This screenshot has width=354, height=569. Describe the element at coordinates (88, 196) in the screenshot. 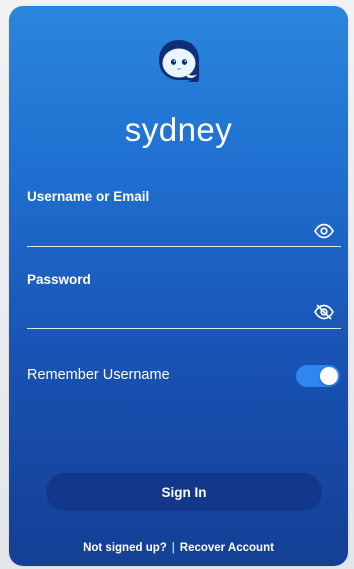

I see `username-label: Username or Email` at that location.